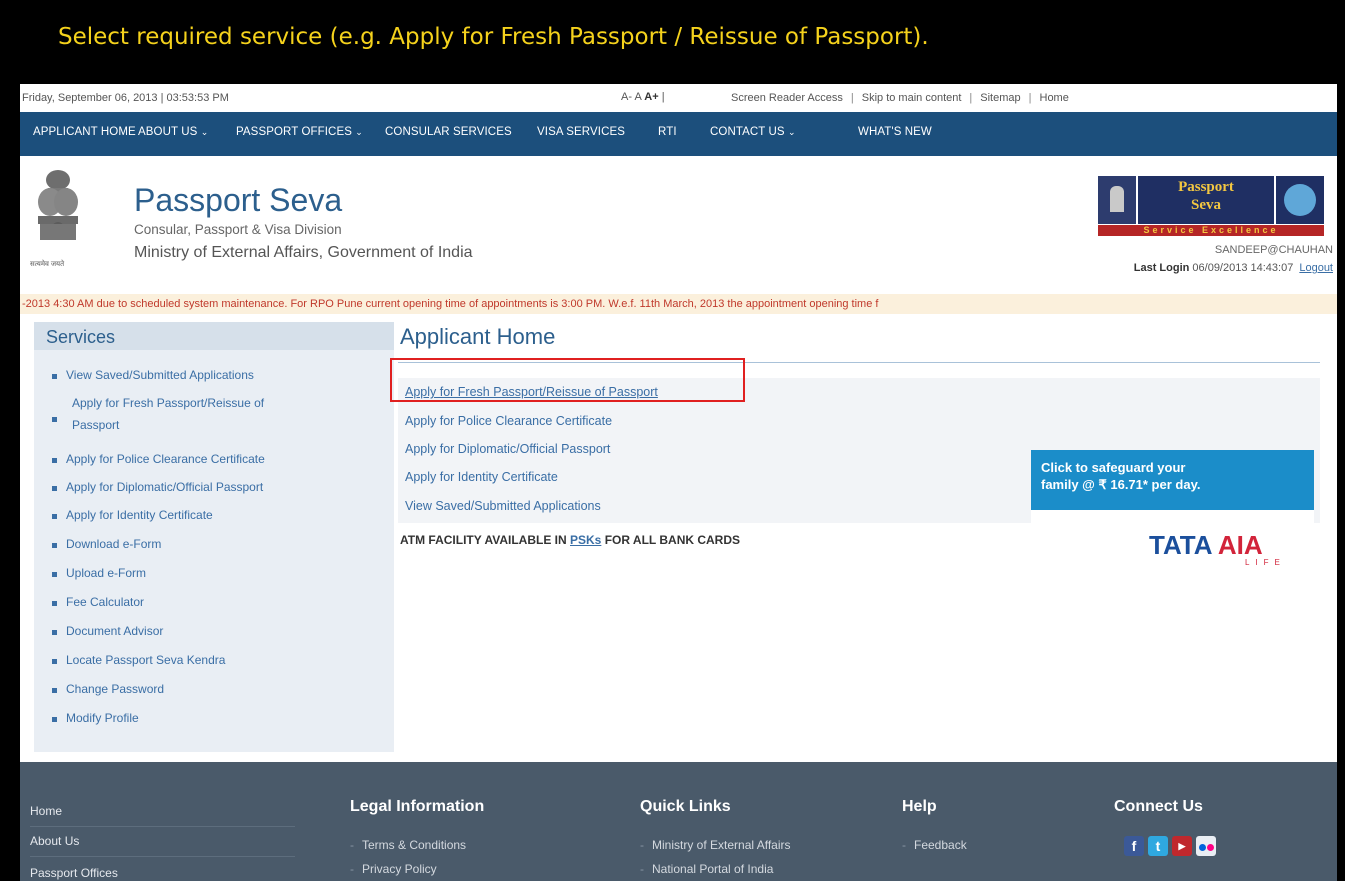 The image size is (1345, 881). I want to click on nav-about-us: ABOUT US ⌄, so click(173, 132).